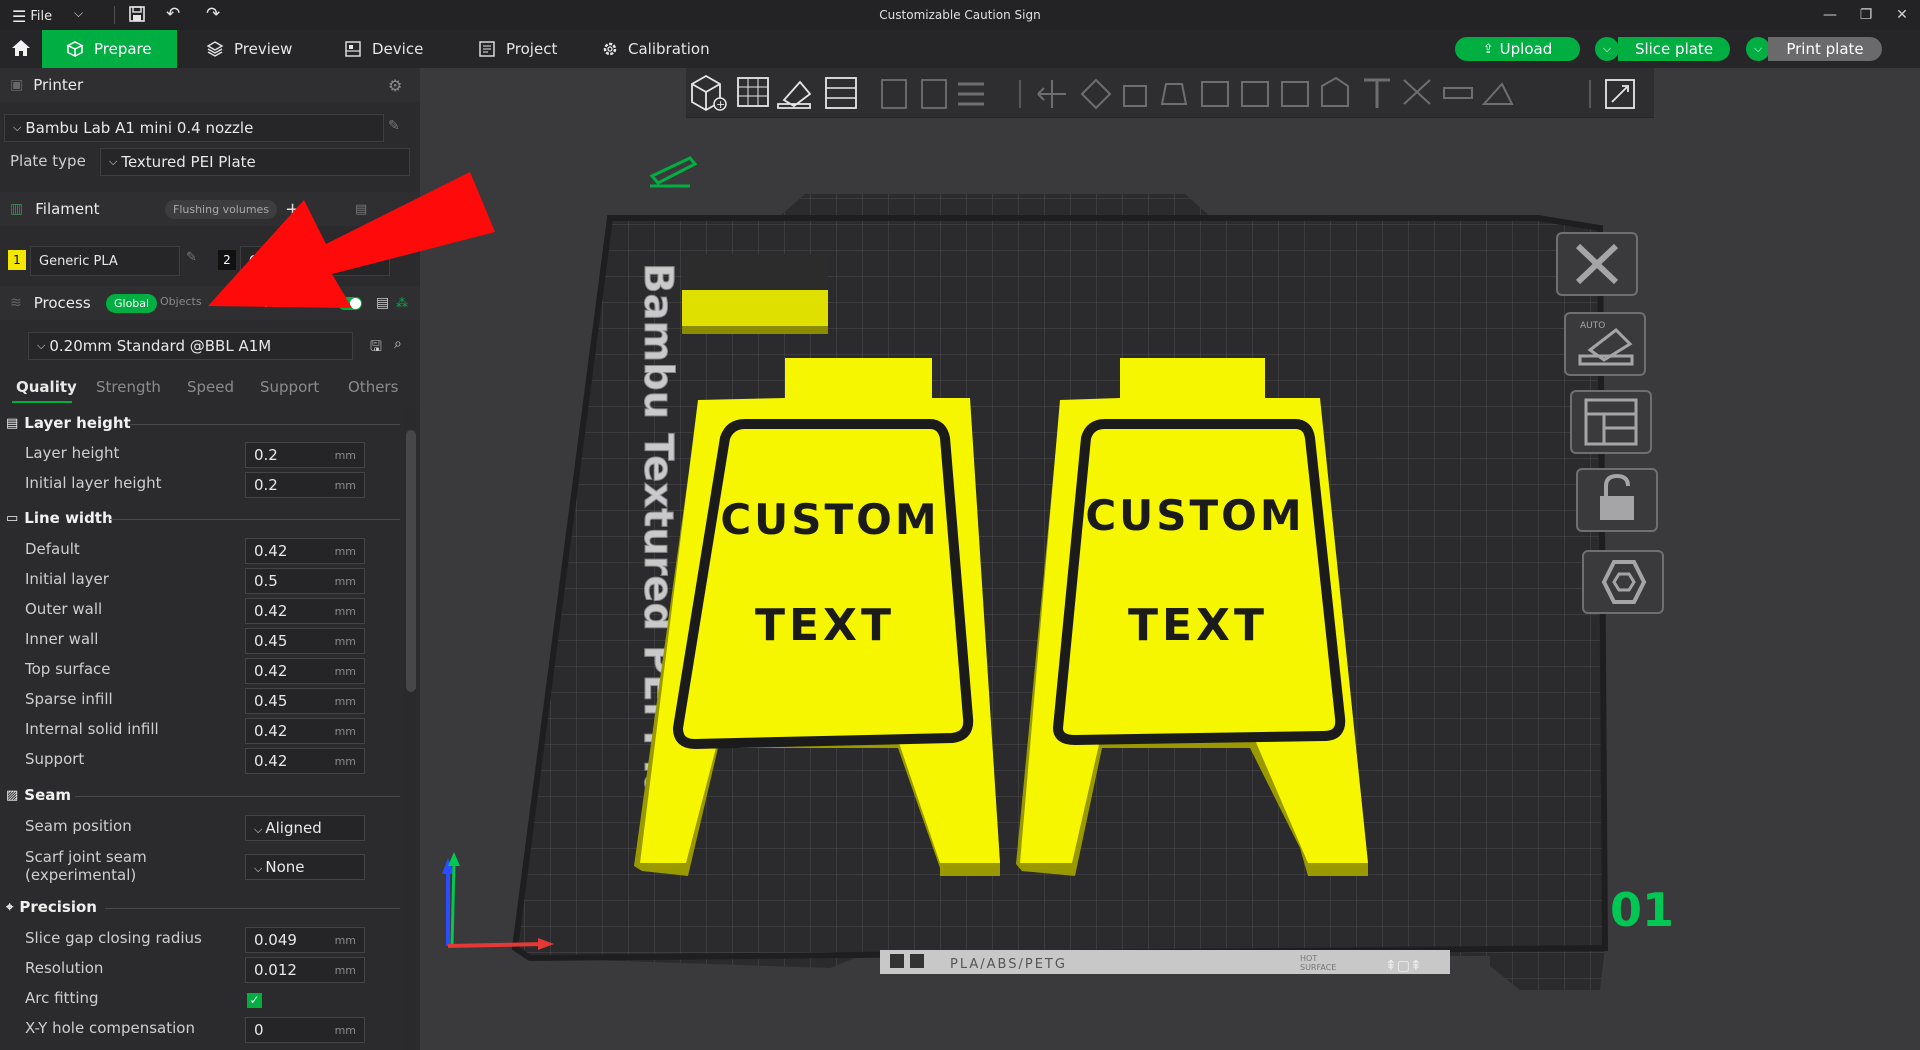 The width and height of the screenshot is (1920, 1050). What do you see at coordinates (17, 209) in the screenshot?
I see `filament-icon: ▥` at bounding box center [17, 209].